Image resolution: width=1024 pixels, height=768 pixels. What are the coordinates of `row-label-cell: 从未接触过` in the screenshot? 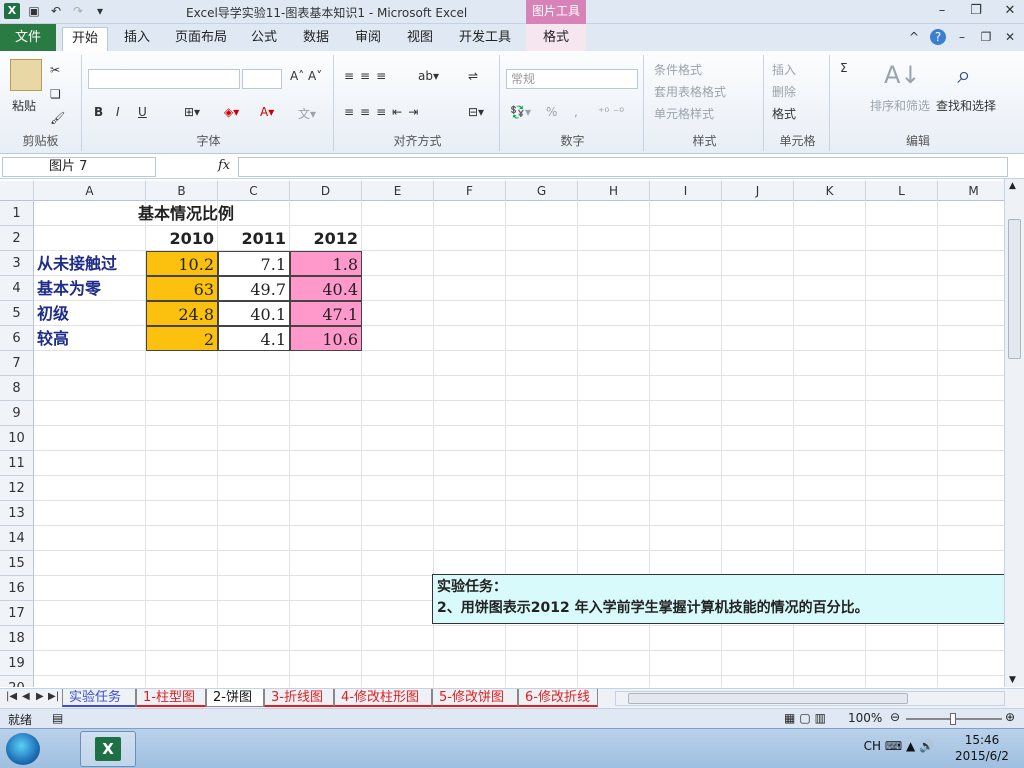 It's located at (90, 263).